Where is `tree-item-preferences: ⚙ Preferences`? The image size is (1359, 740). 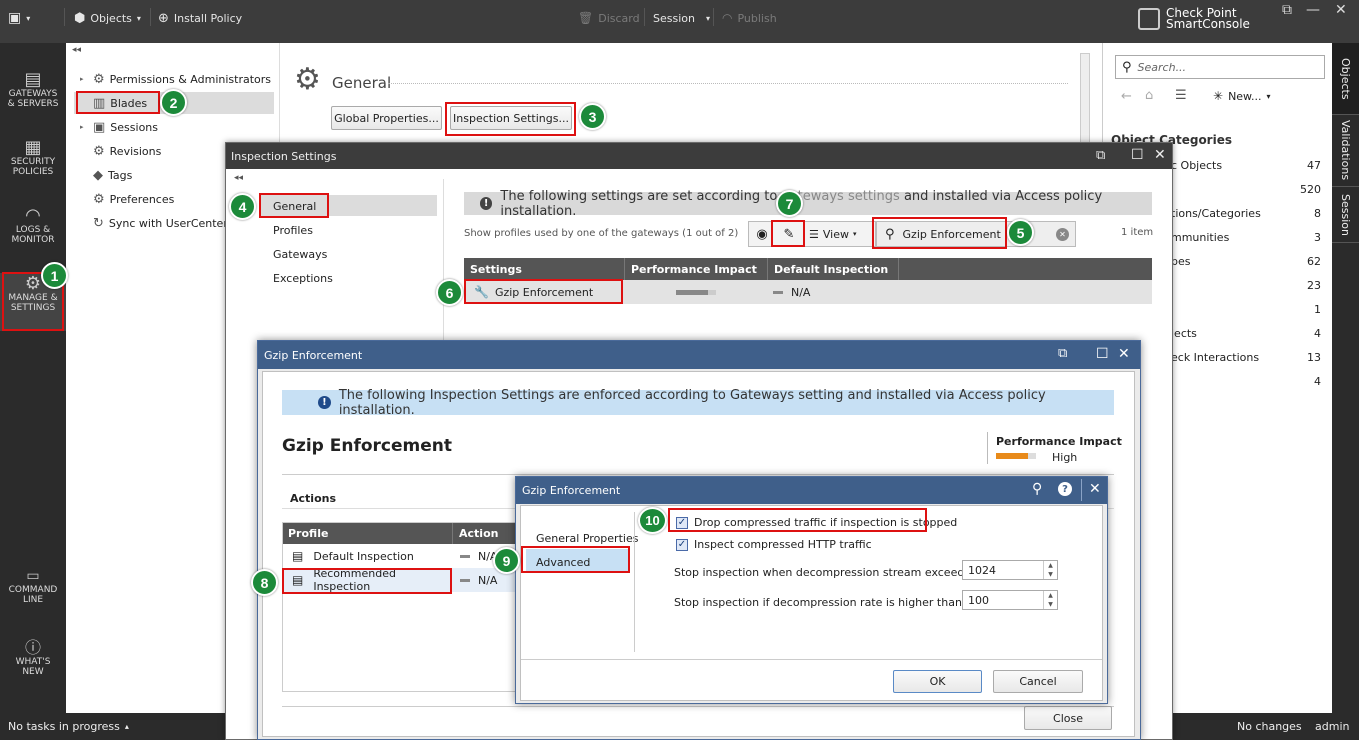 tree-item-preferences: ⚙ Preferences is located at coordinates (127, 199).